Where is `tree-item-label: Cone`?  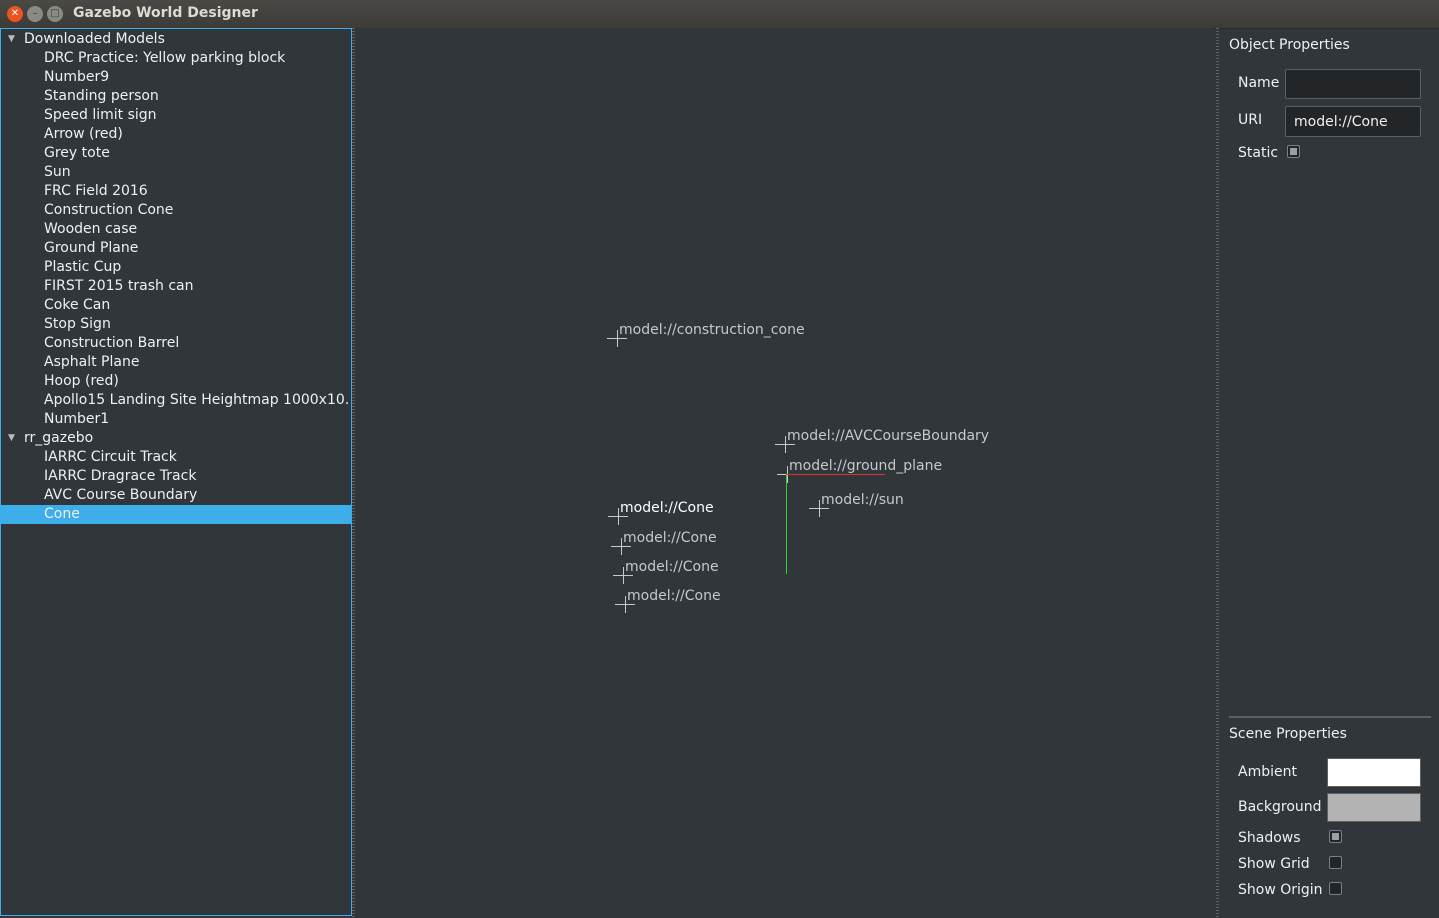 tree-item-label: Cone is located at coordinates (62, 514).